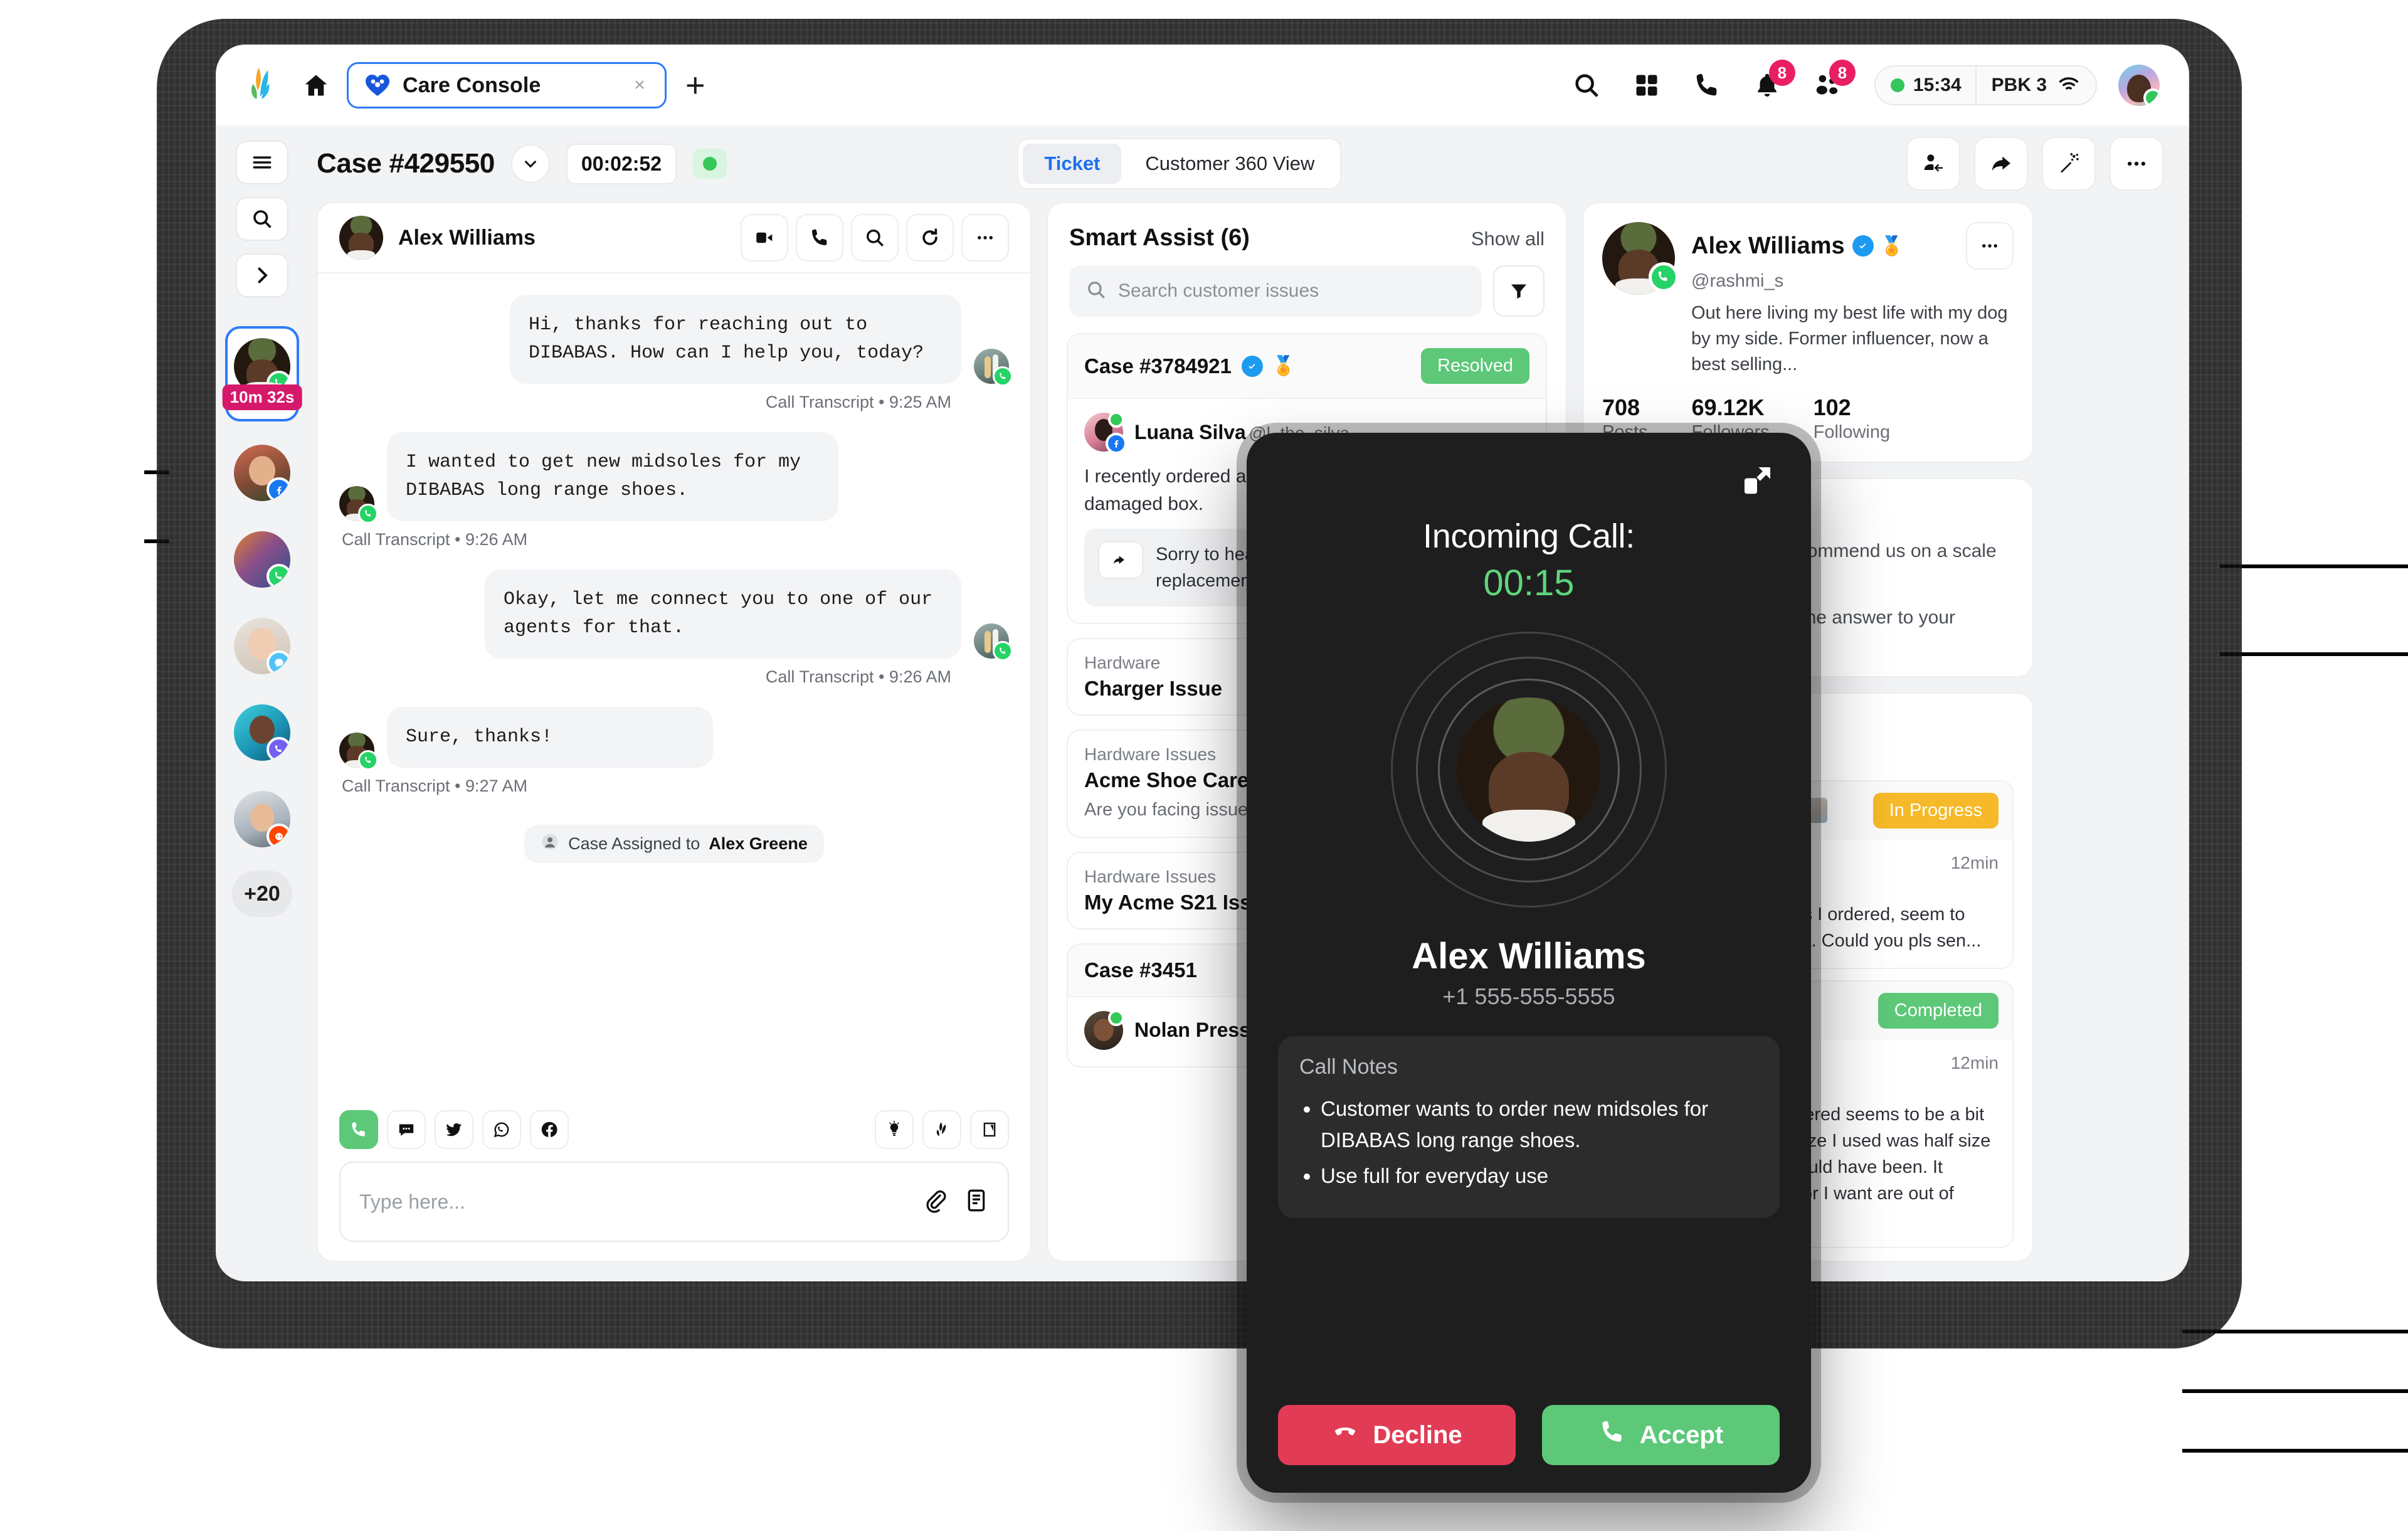 The image size is (2408, 1531). What do you see at coordinates (530, 163) in the screenshot?
I see `chevron-down-icon` at bounding box center [530, 163].